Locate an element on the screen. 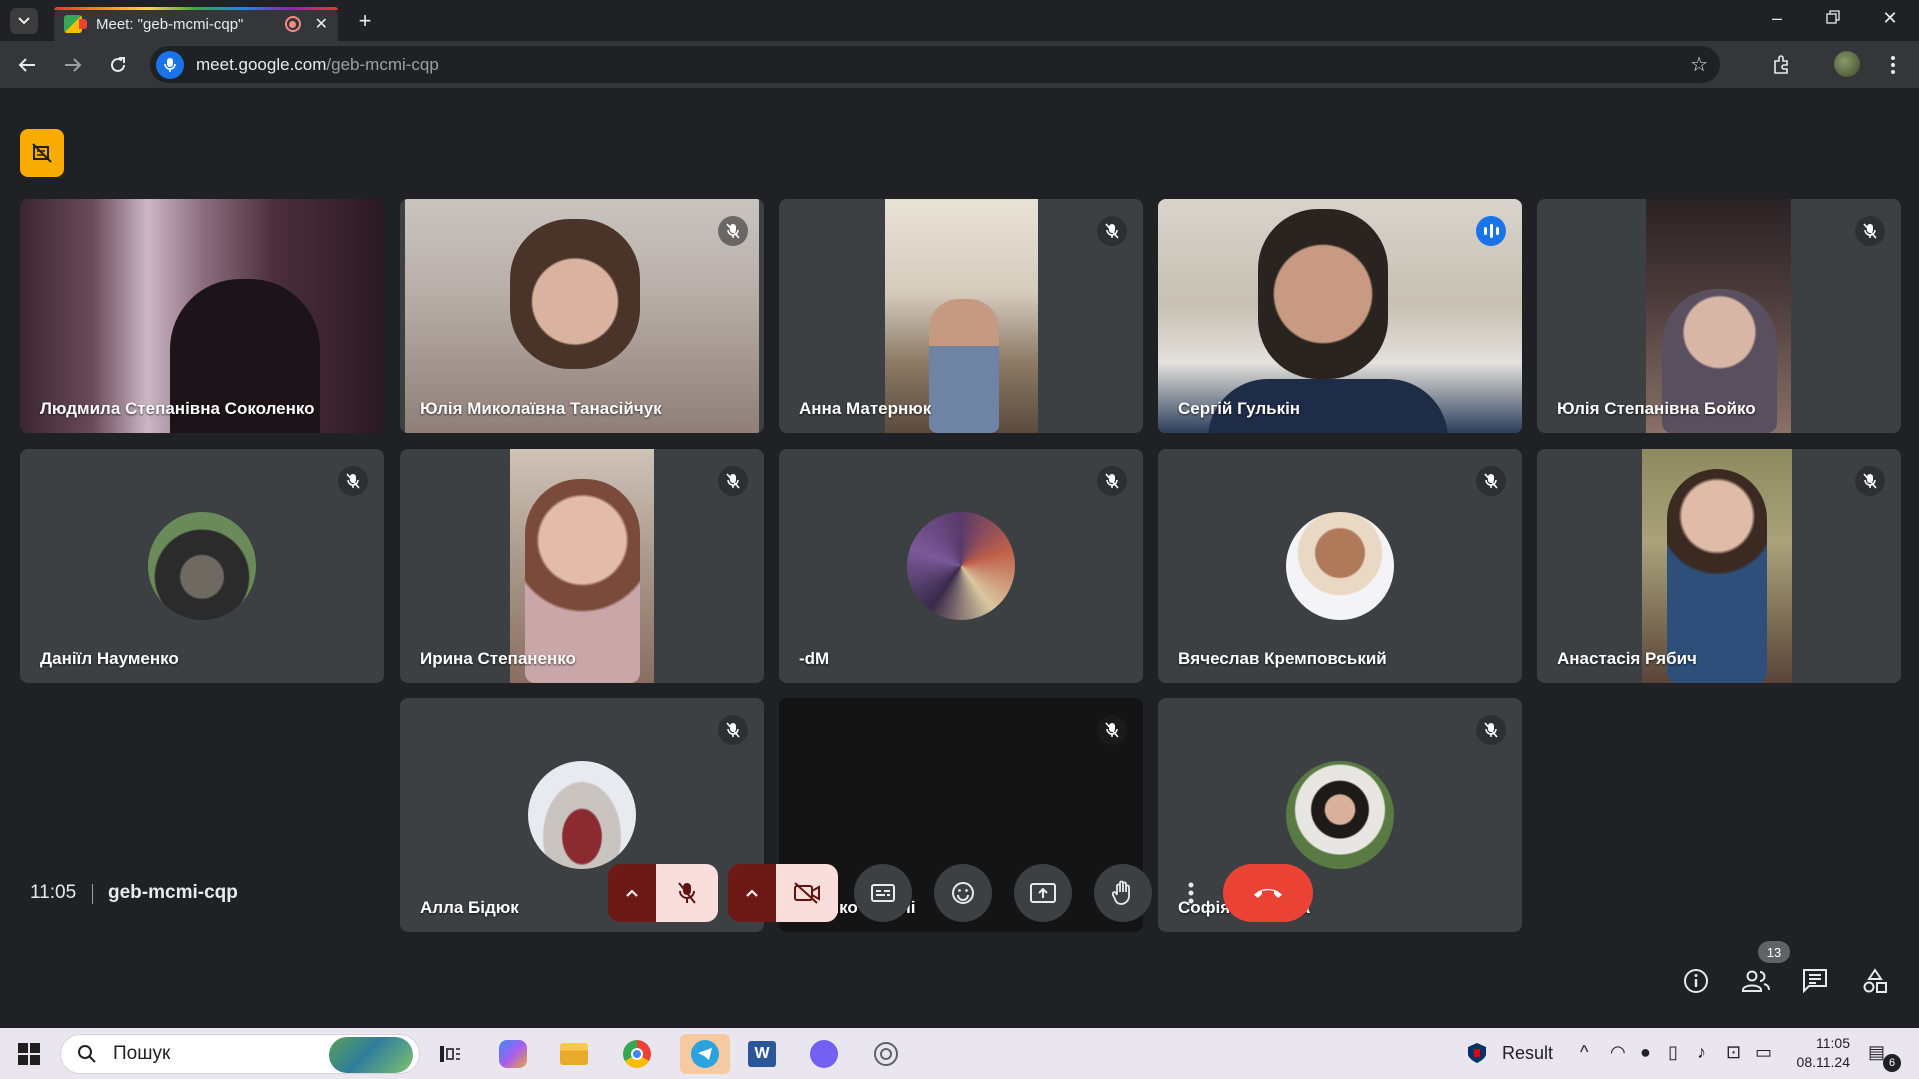 The height and width of the screenshot is (1079, 1919). minimize-window-icon: – is located at coordinates (1777, 18).